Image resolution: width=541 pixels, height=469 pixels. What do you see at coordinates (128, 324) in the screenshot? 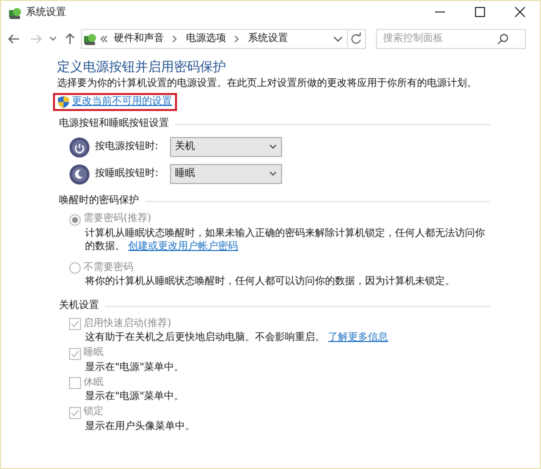
I see `option-label: 启用快速启动(推荐)` at bounding box center [128, 324].